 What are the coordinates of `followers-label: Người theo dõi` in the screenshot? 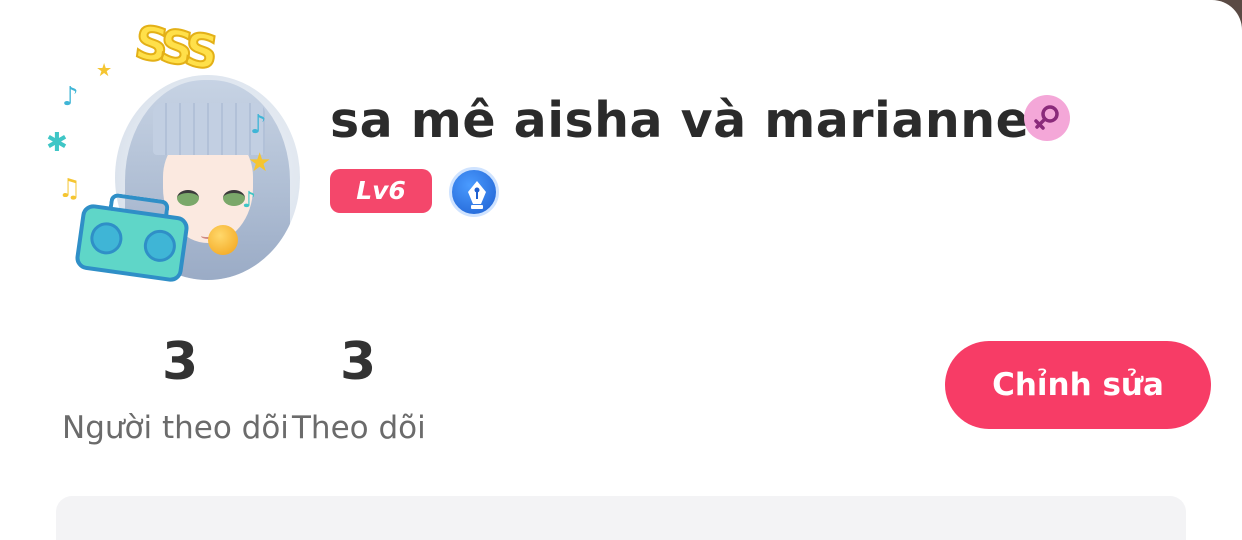 It's located at (175, 428).